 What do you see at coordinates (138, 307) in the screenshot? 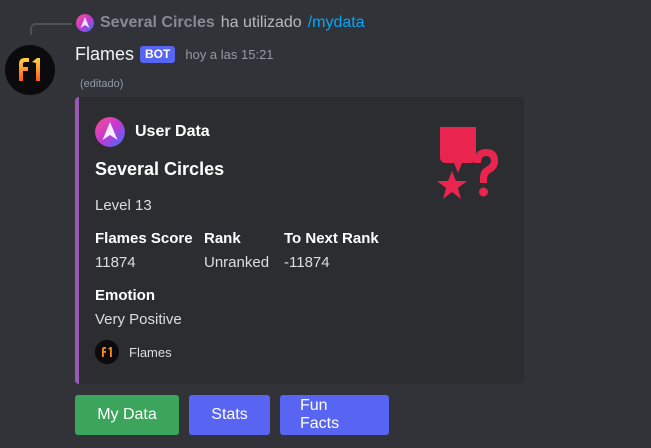
I see `field-emotion: Emotion Very Positive` at bounding box center [138, 307].